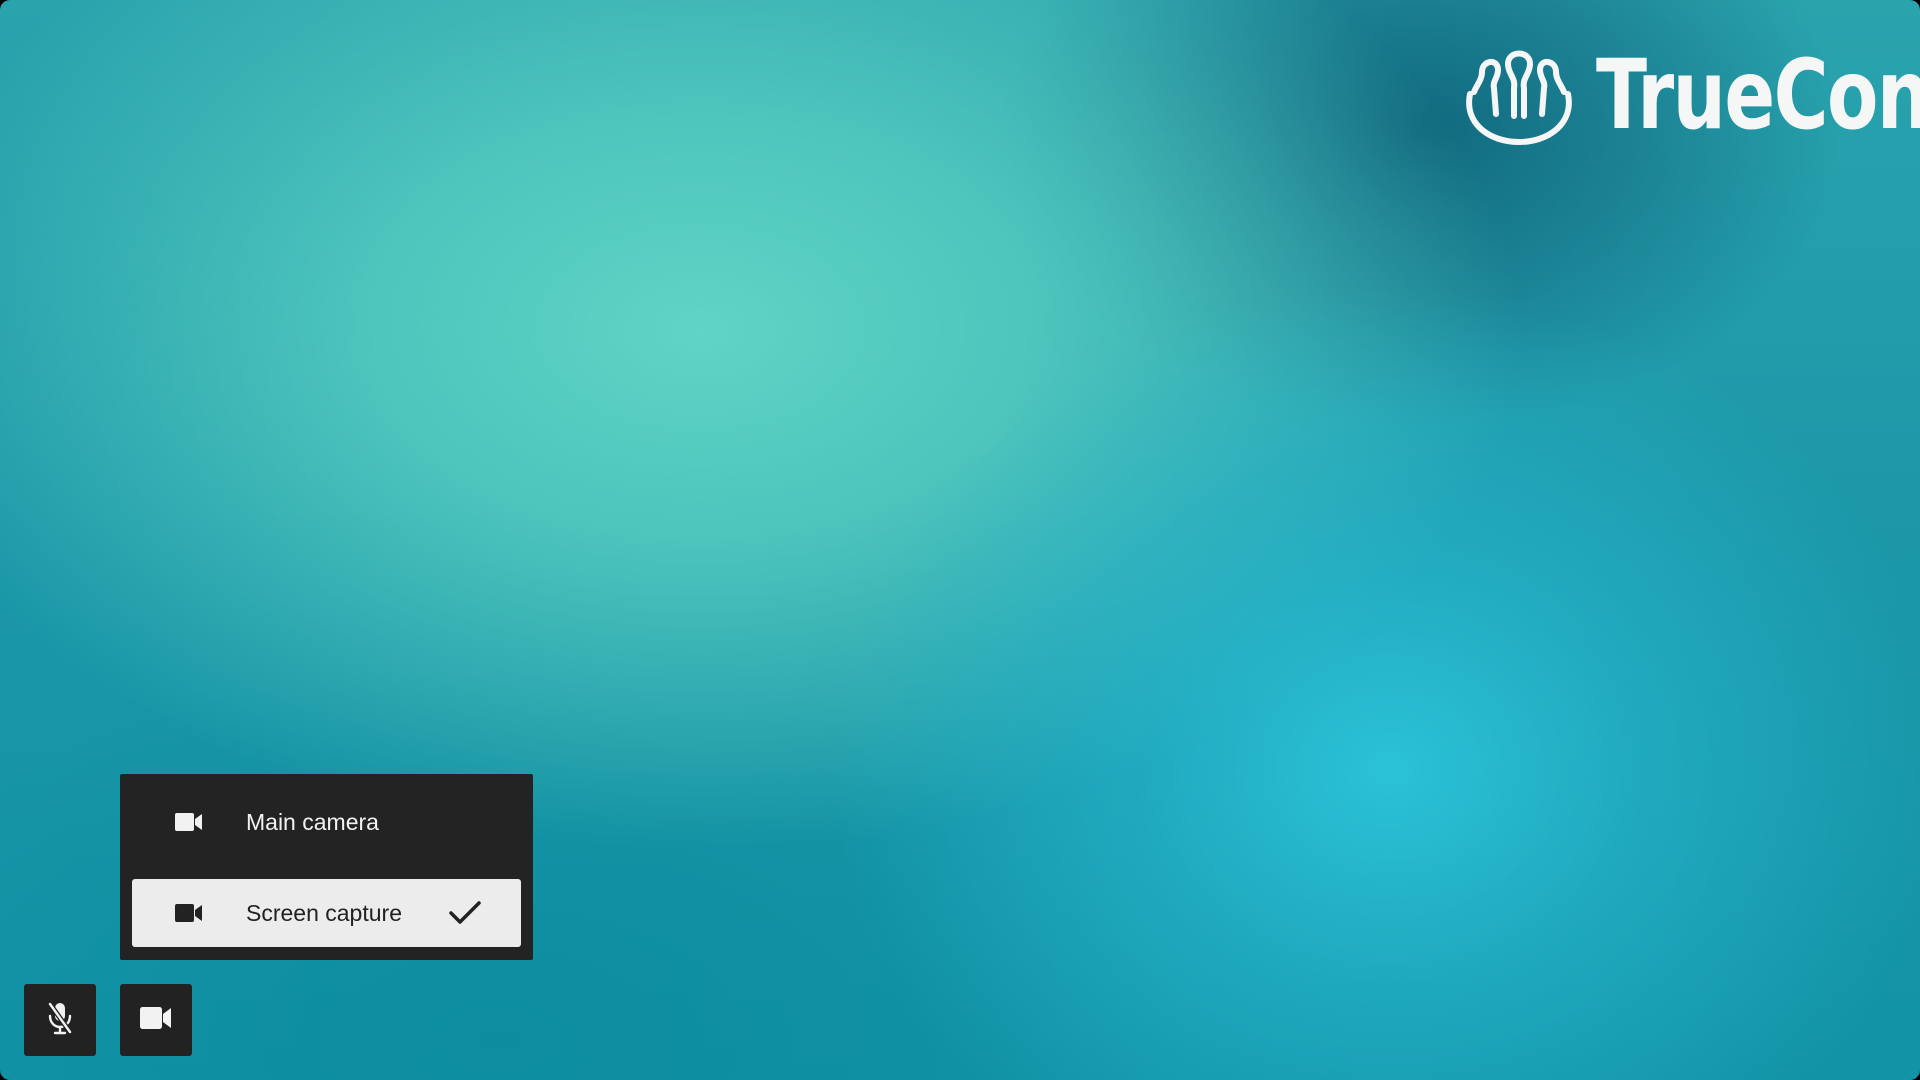 This screenshot has height=1080, width=1920. I want to click on brand-logo: TrueConf, so click(1690, 95).